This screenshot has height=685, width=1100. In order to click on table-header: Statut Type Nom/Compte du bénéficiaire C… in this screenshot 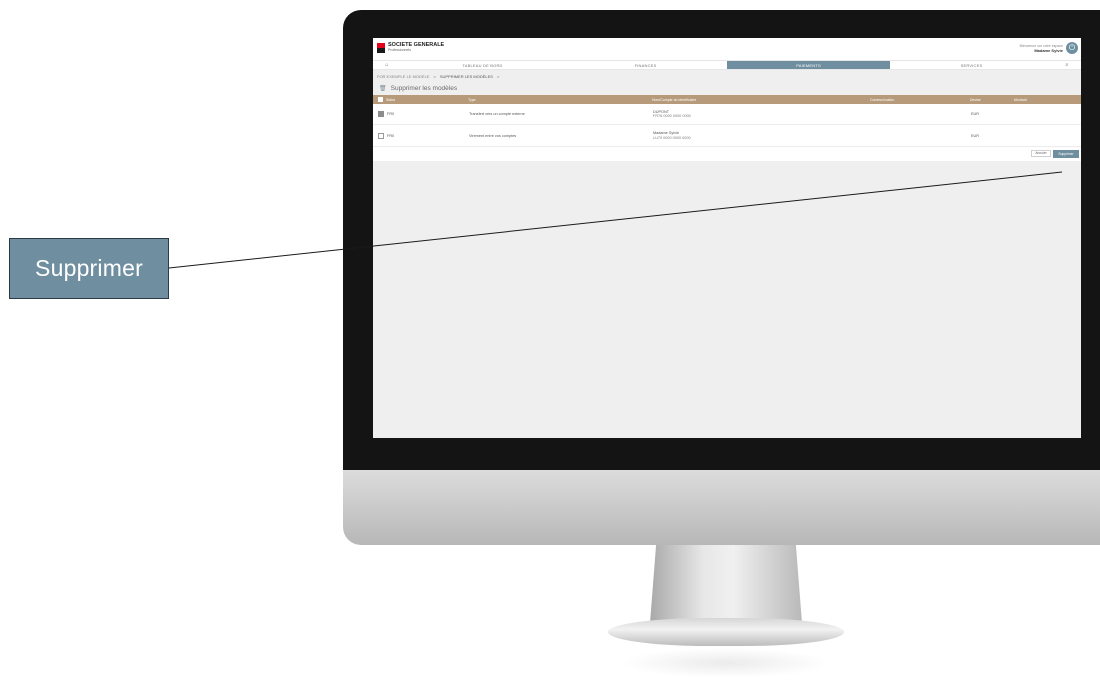, I will do `click(727, 99)`.